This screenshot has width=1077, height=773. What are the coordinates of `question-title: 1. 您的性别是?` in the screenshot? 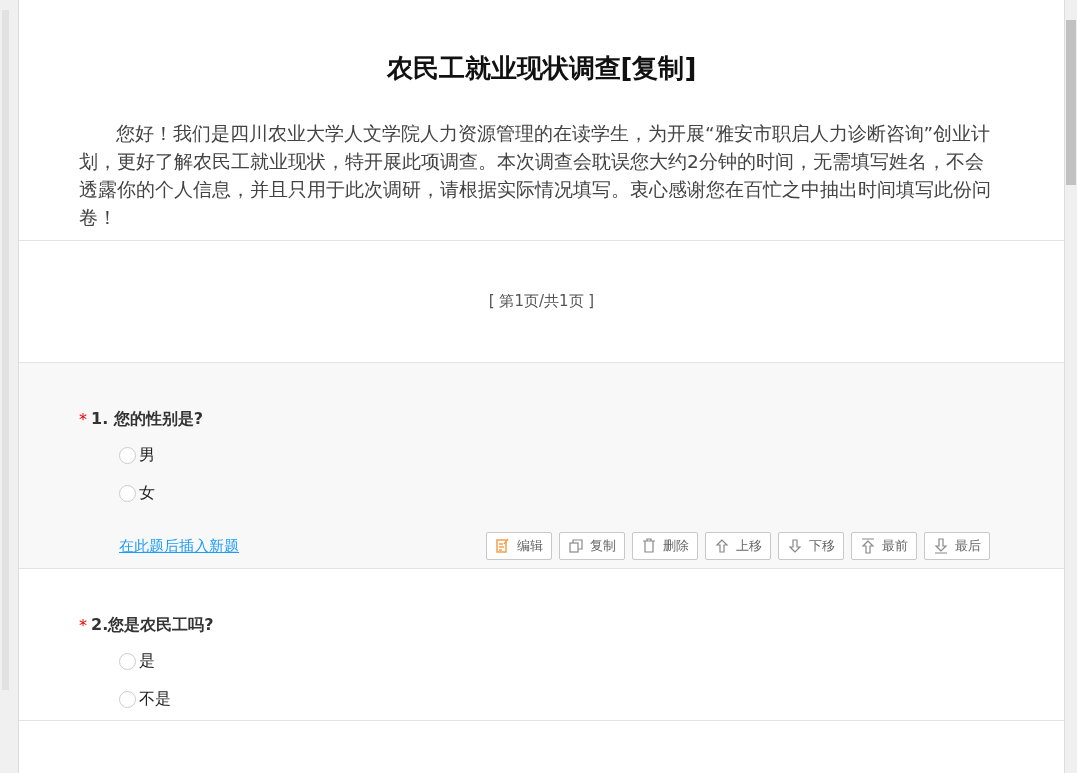 It's located at (147, 419).